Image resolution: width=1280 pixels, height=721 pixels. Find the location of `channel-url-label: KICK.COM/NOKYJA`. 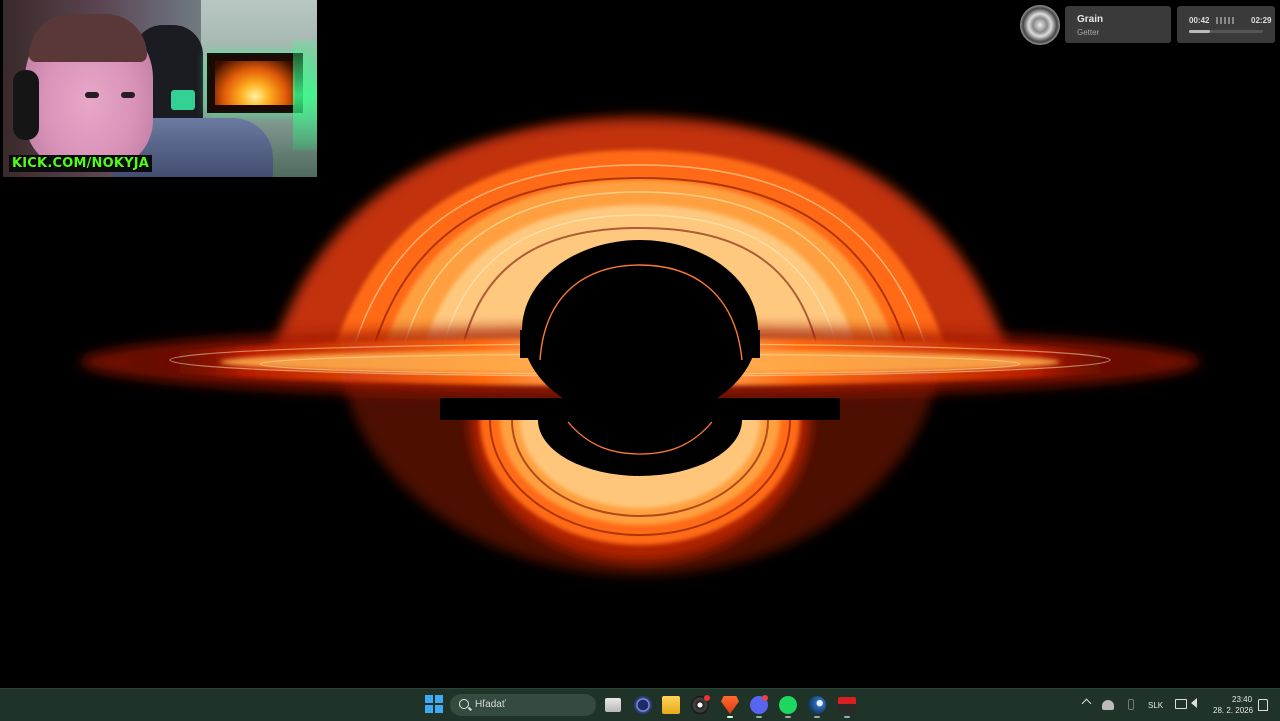

channel-url-label: KICK.COM/NOKYJA is located at coordinates (81, 163).